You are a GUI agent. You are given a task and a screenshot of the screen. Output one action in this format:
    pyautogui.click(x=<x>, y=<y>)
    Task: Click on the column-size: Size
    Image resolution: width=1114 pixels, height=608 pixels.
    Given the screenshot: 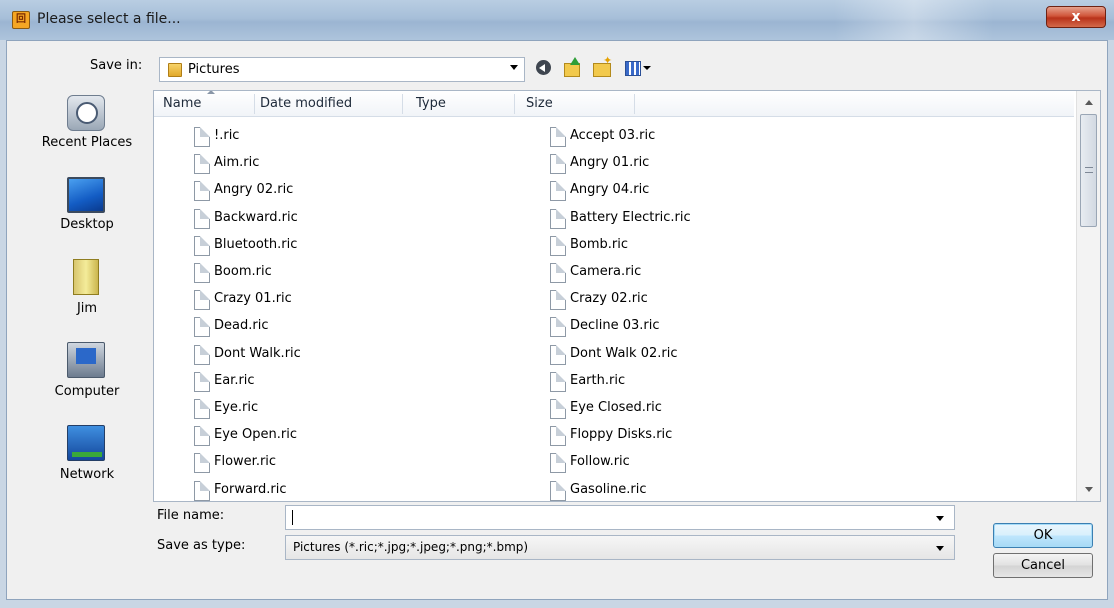 What is the action you would take?
    pyautogui.click(x=539, y=103)
    